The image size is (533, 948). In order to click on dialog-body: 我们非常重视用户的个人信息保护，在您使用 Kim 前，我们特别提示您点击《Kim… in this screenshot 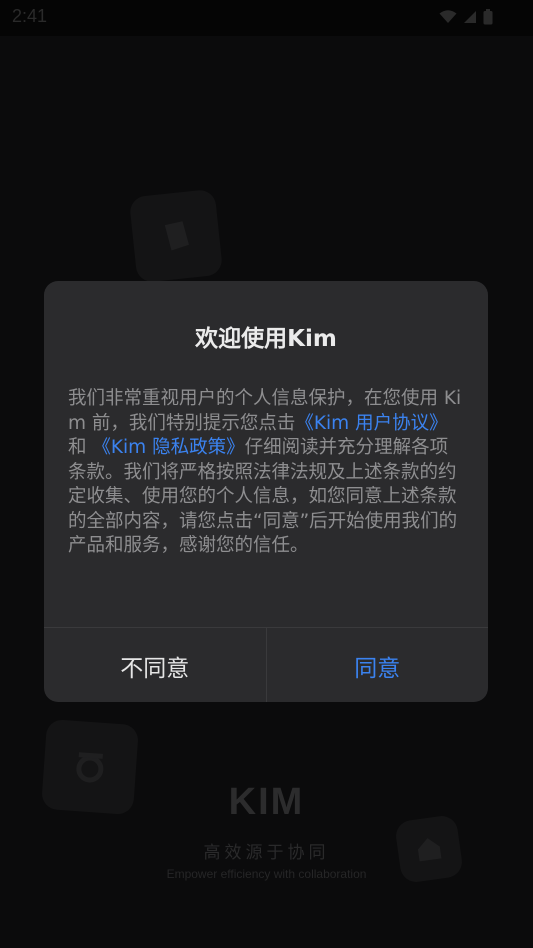, I will do `click(266, 473)`.